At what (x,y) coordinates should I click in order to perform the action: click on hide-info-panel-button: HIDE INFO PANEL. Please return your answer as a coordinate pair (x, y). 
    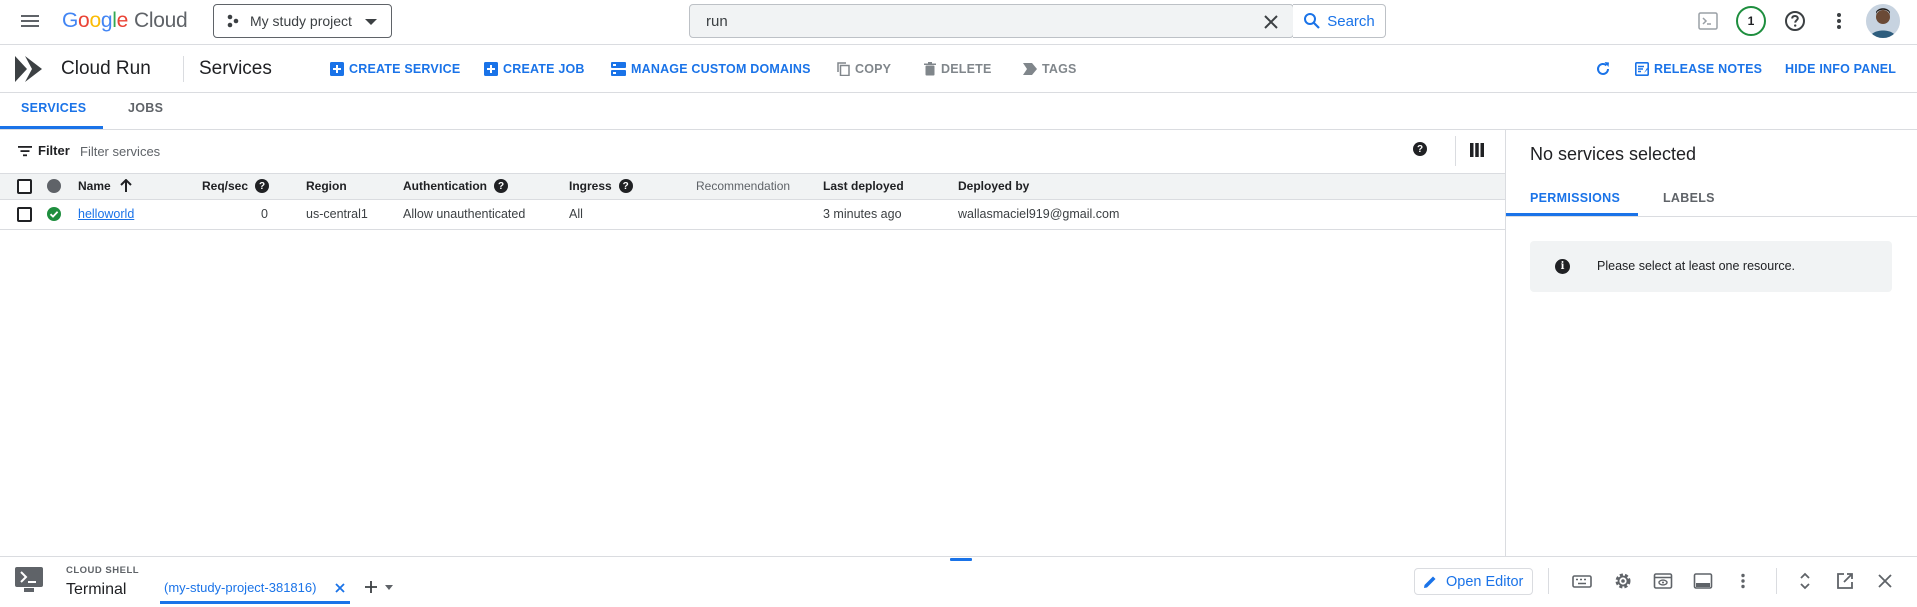
    Looking at the image, I should click on (1840, 69).